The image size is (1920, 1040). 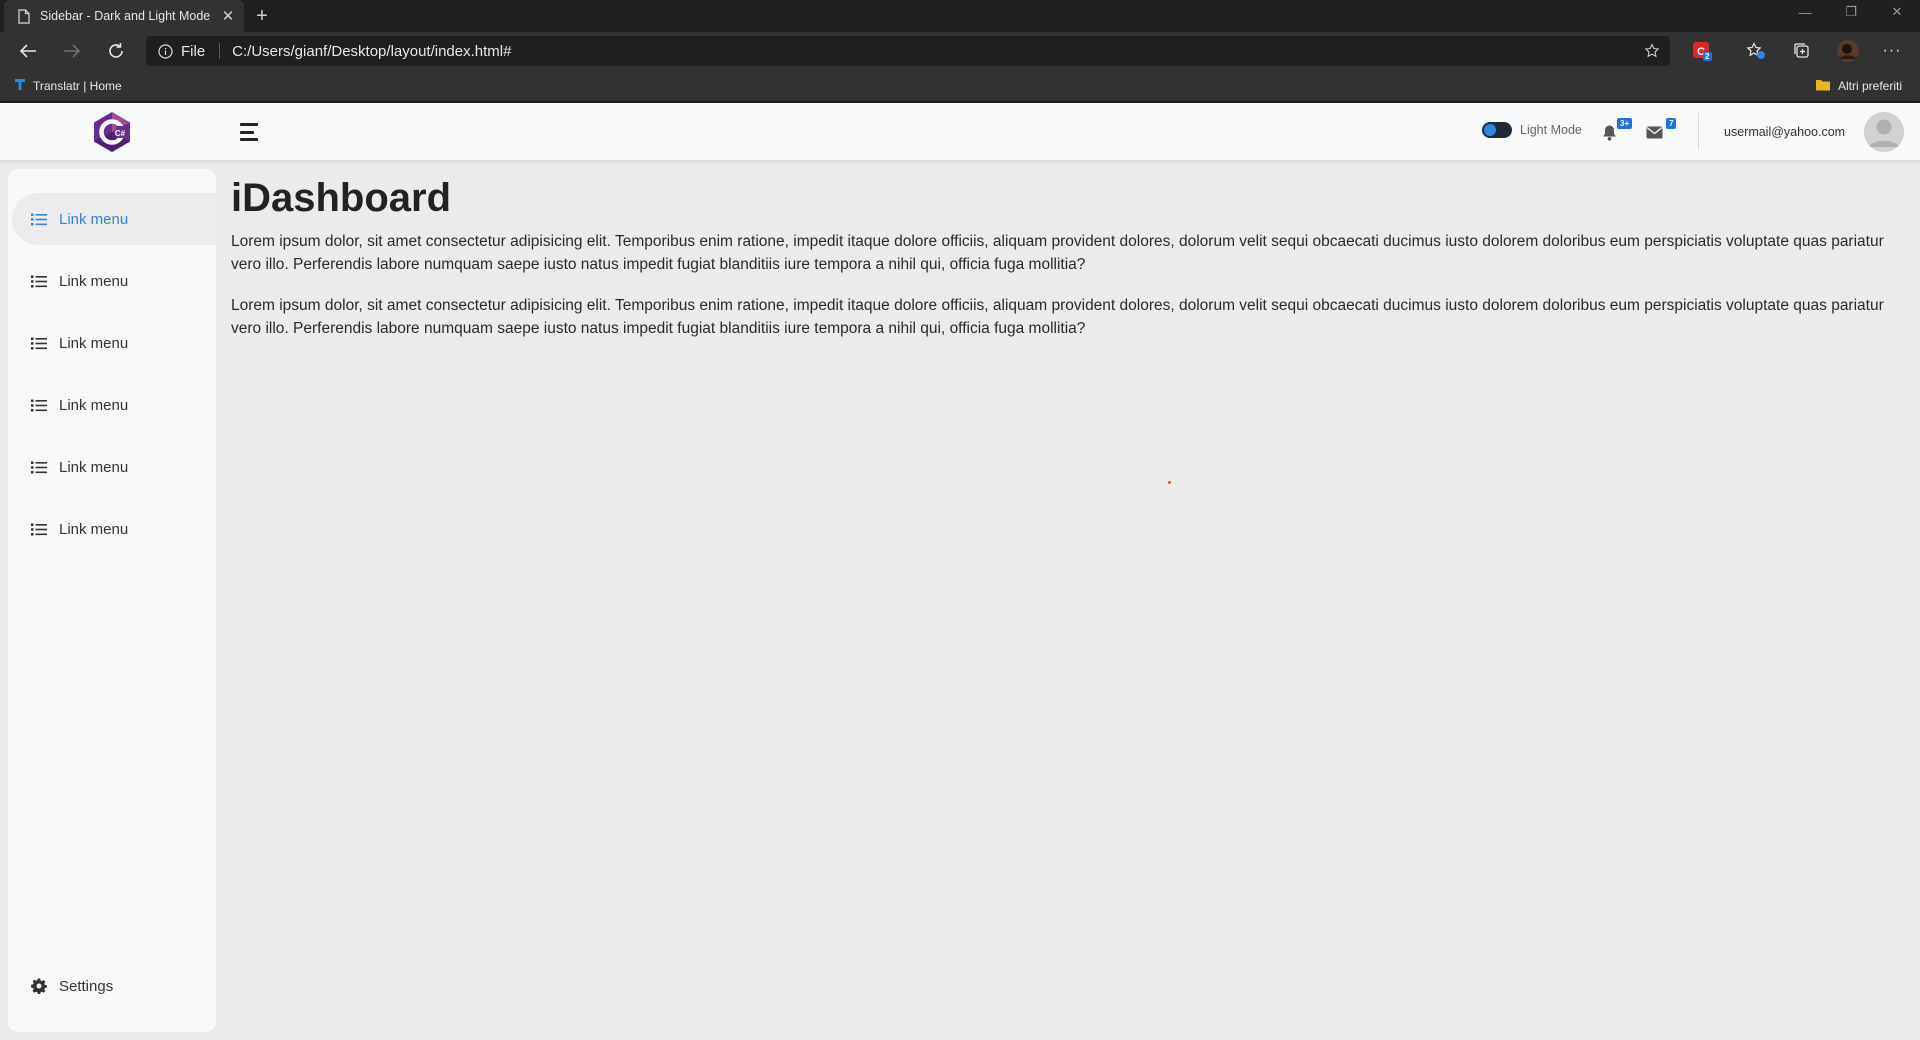 What do you see at coordinates (1707, 56) in the screenshot?
I see `extension-badge: 2` at bounding box center [1707, 56].